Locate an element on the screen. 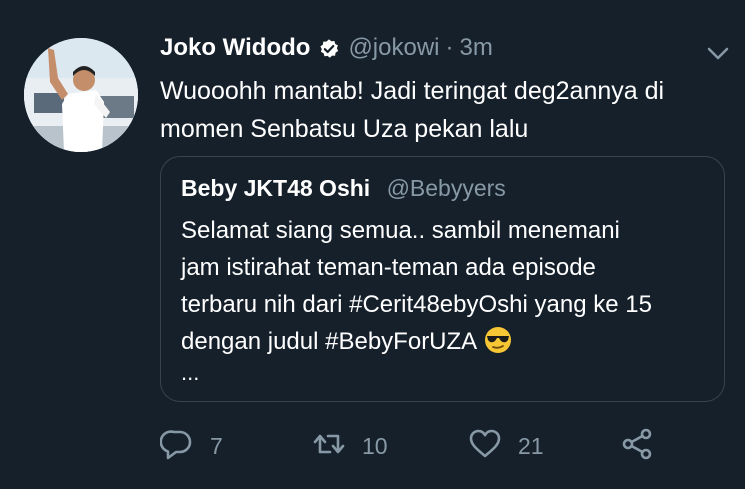 The width and height of the screenshot is (745, 489). quoted-text-line: Selamat siang semua.. sambil menemani is located at coordinates (400, 230).